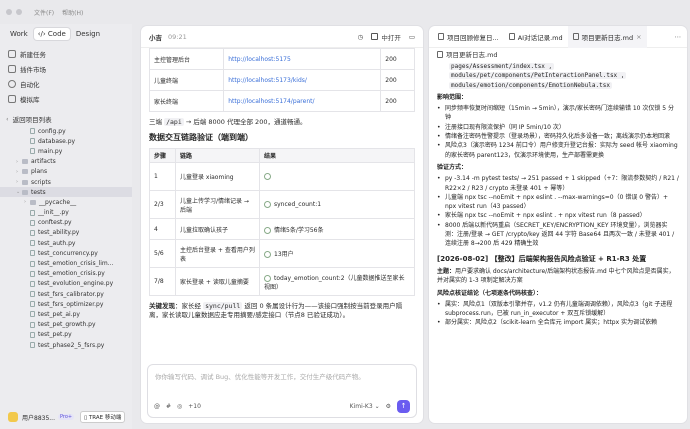  Describe the element at coordinates (66, 345) in the screenshot. I see `tree-item: test_phase2_5_fsrs.py` at that location.